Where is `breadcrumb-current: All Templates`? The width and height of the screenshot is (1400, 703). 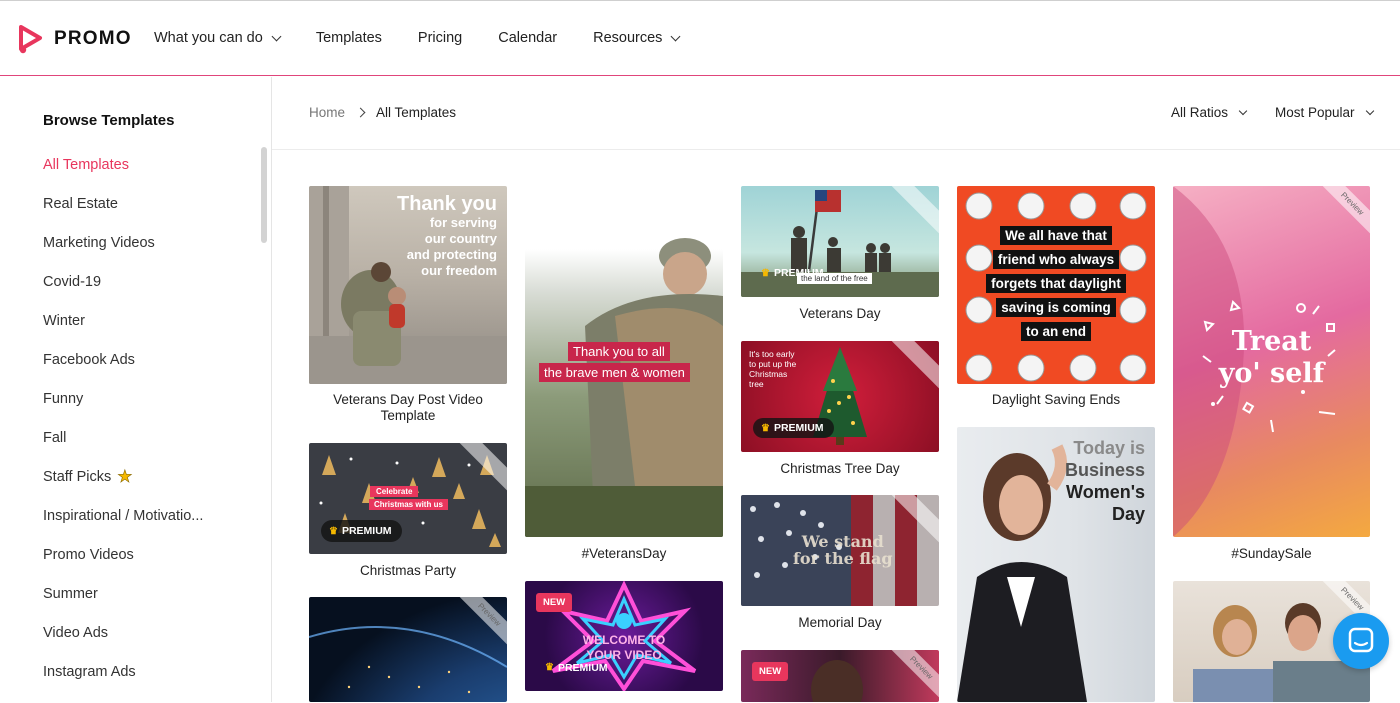
breadcrumb-current: All Templates is located at coordinates (416, 112).